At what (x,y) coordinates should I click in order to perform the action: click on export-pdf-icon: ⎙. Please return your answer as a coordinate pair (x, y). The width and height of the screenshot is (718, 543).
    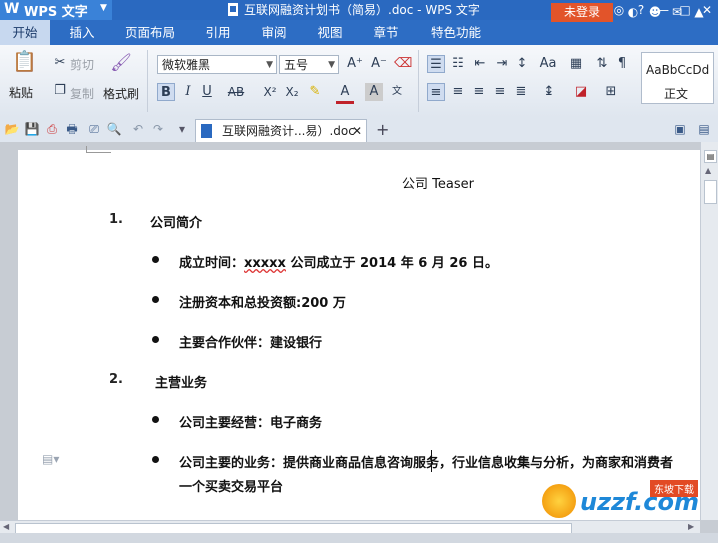
    Looking at the image, I should click on (52, 129).